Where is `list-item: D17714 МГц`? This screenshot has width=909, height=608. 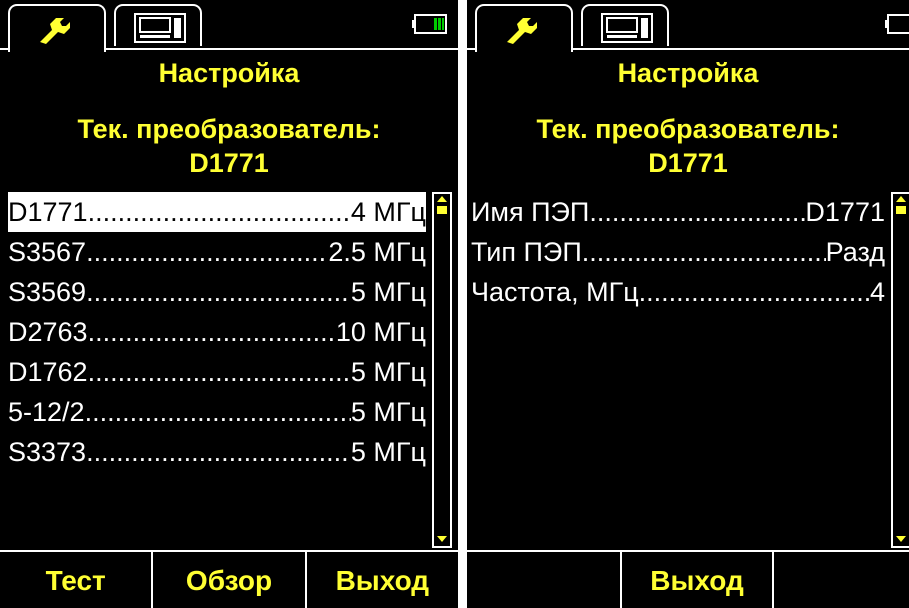 list-item: D17714 МГц is located at coordinates (217, 212).